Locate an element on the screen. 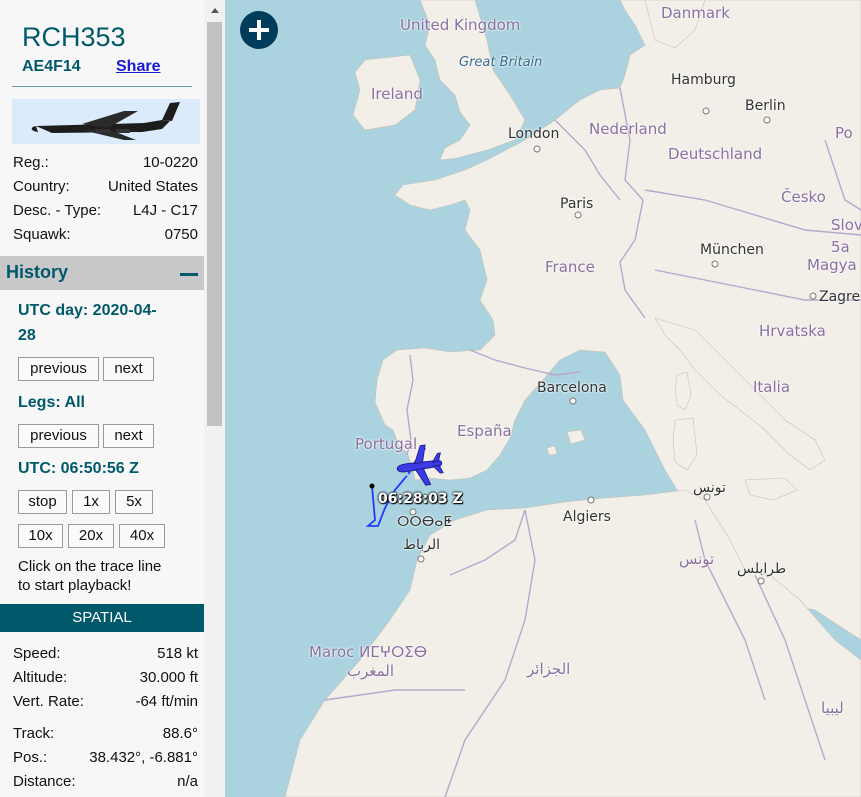 The image size is (861, 797). map-label-united-kingdom: United Kingdom is located at coordinates (460, 25).